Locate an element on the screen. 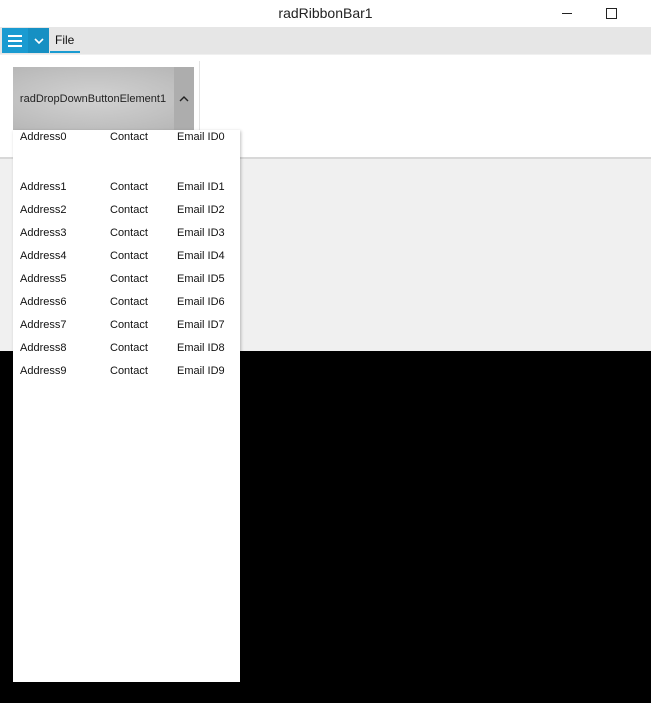  address-cell: Address0 is located at coordinates (43, 137).